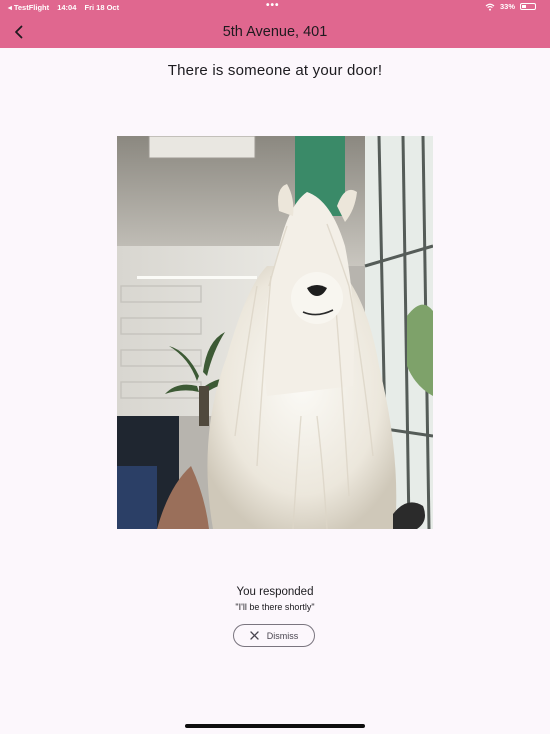 This screenshot has height=734, width=550. Describe the element at coordinates (507, 6) in the screenshot. I see `battery-percentage: 33%` at that location.